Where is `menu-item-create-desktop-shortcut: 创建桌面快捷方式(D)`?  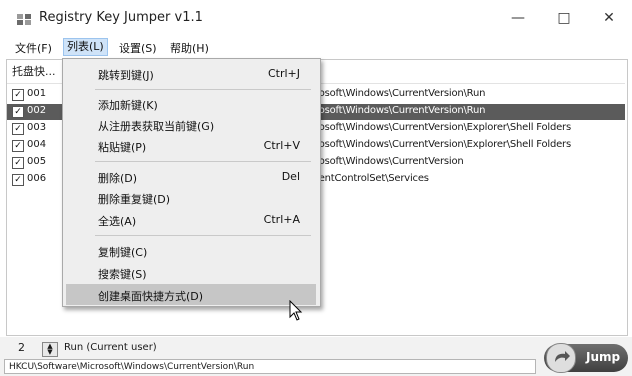
menu-item-create-desktop-shortcut: 创建桌面快捷方式(D) is located at coordinates (191, 294).